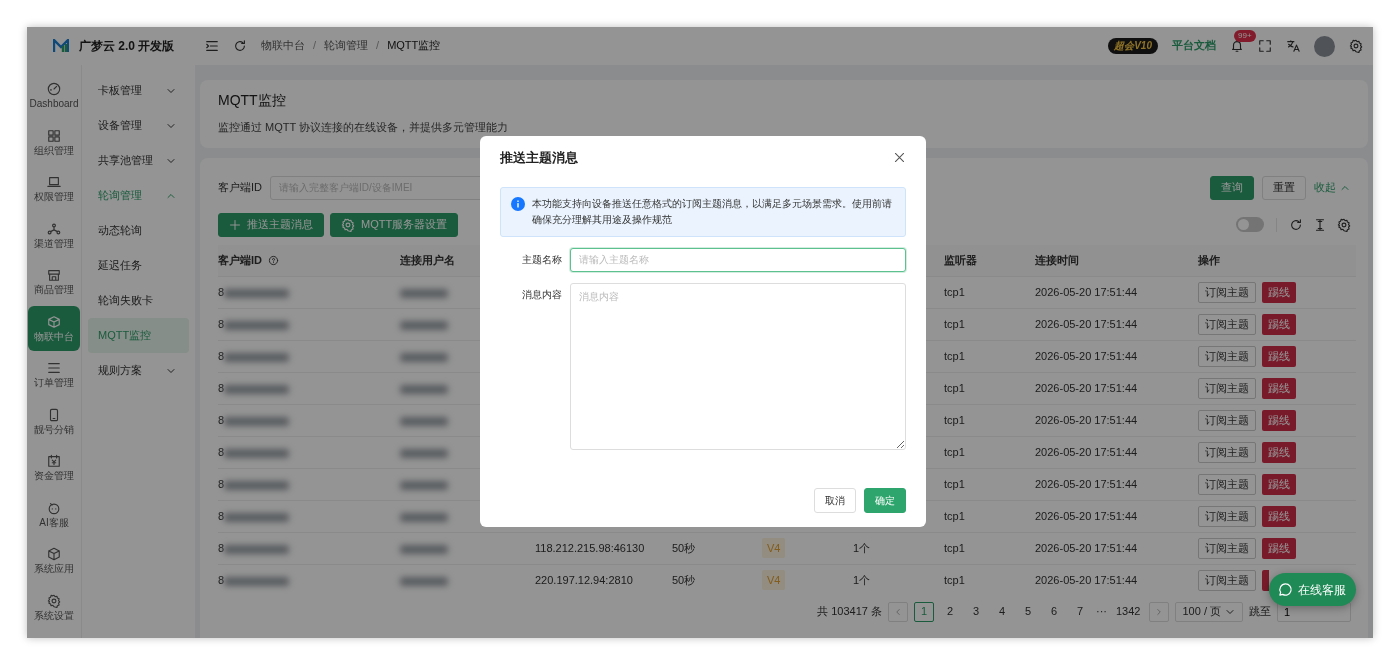  Describe the element at coordinates (240, 46) in the screenshot. I see `refresh-icon` at that location.